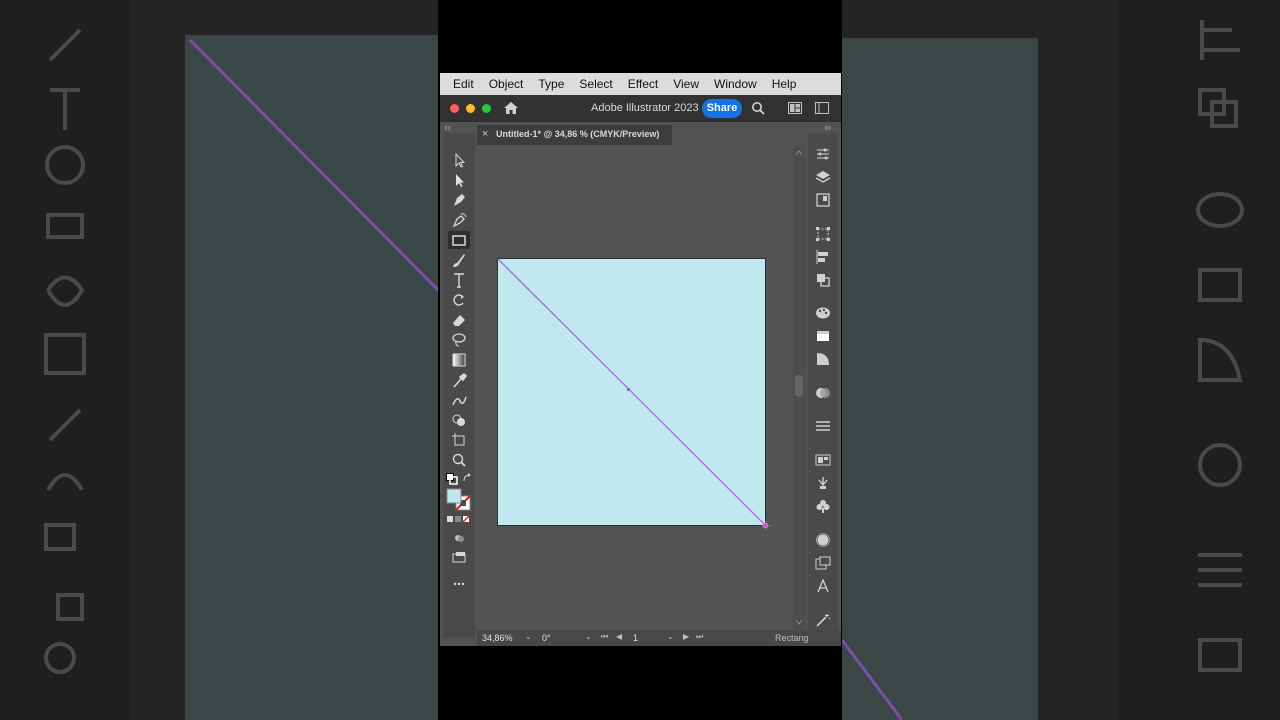 Image resolution: width=1280 pixels, height=720 pixels. Describe the element at coordinates (528, 636) in the screenshot. I see `zoom-dropdown-chevron-down-icon: ⌄` at that location.